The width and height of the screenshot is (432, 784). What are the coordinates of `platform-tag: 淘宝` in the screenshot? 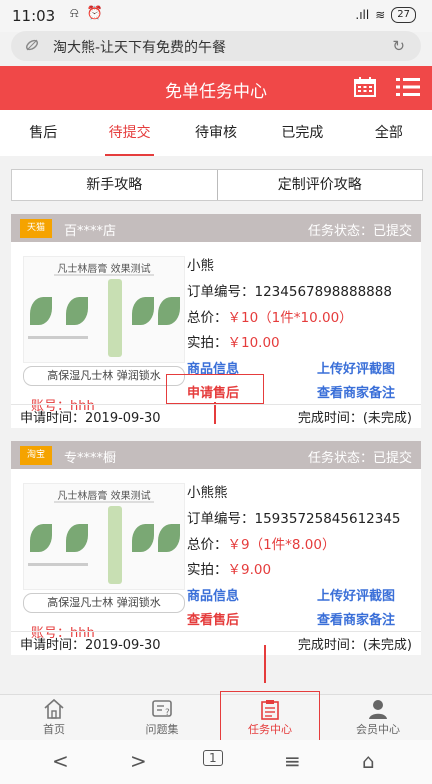 It's located at (36, 455).